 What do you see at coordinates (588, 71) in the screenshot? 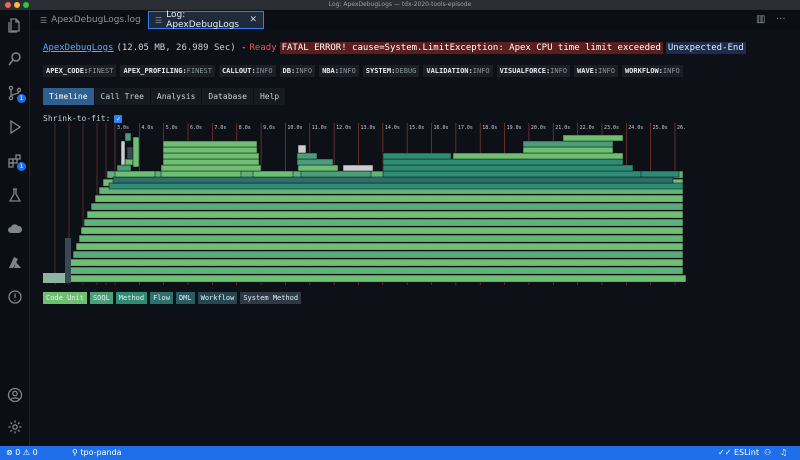
I see `debug-level-key: WAVE:` at bounding box center [588, 71].